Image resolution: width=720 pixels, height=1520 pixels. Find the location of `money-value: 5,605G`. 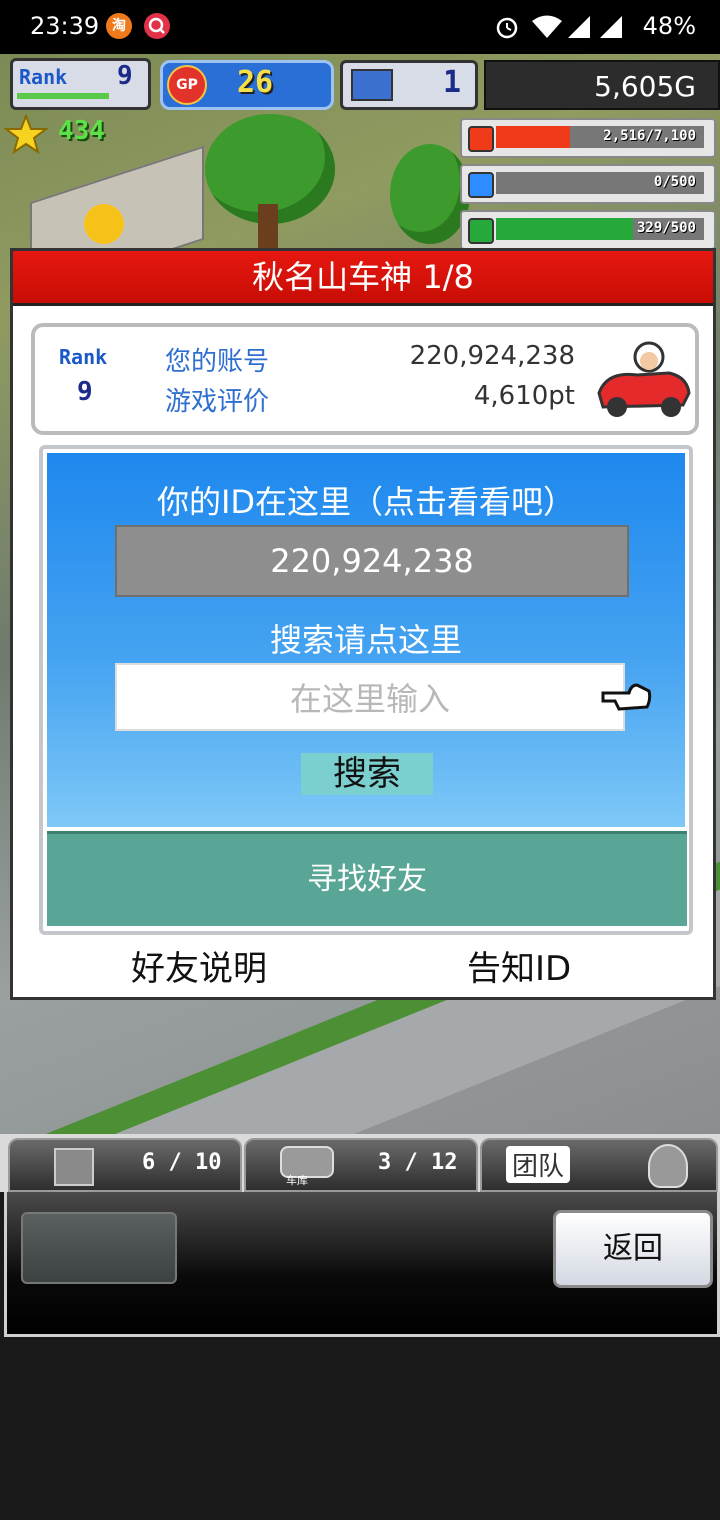

money-value: 5,605G is located at coordinates (645, 86).